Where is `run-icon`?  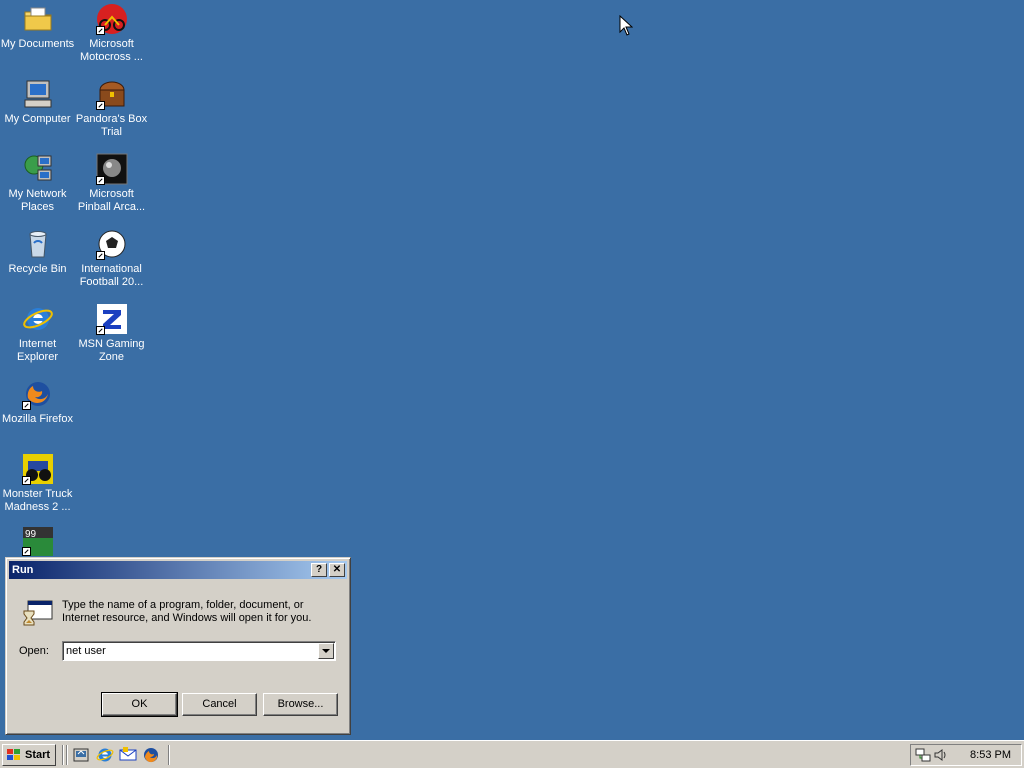 run-icon is located at coordinates (38, 613).